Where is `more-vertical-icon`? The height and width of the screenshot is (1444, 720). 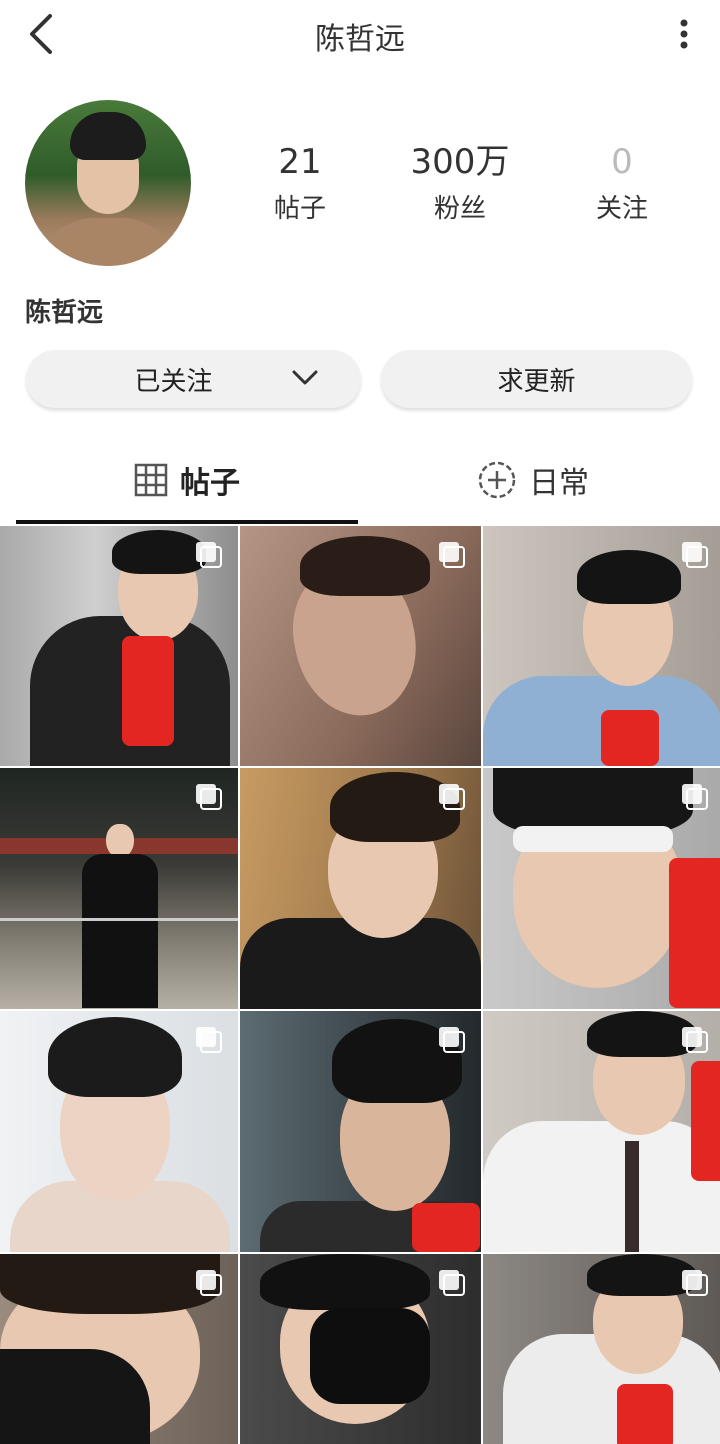 more-vertical-icon is located at coordinates (684, 34).